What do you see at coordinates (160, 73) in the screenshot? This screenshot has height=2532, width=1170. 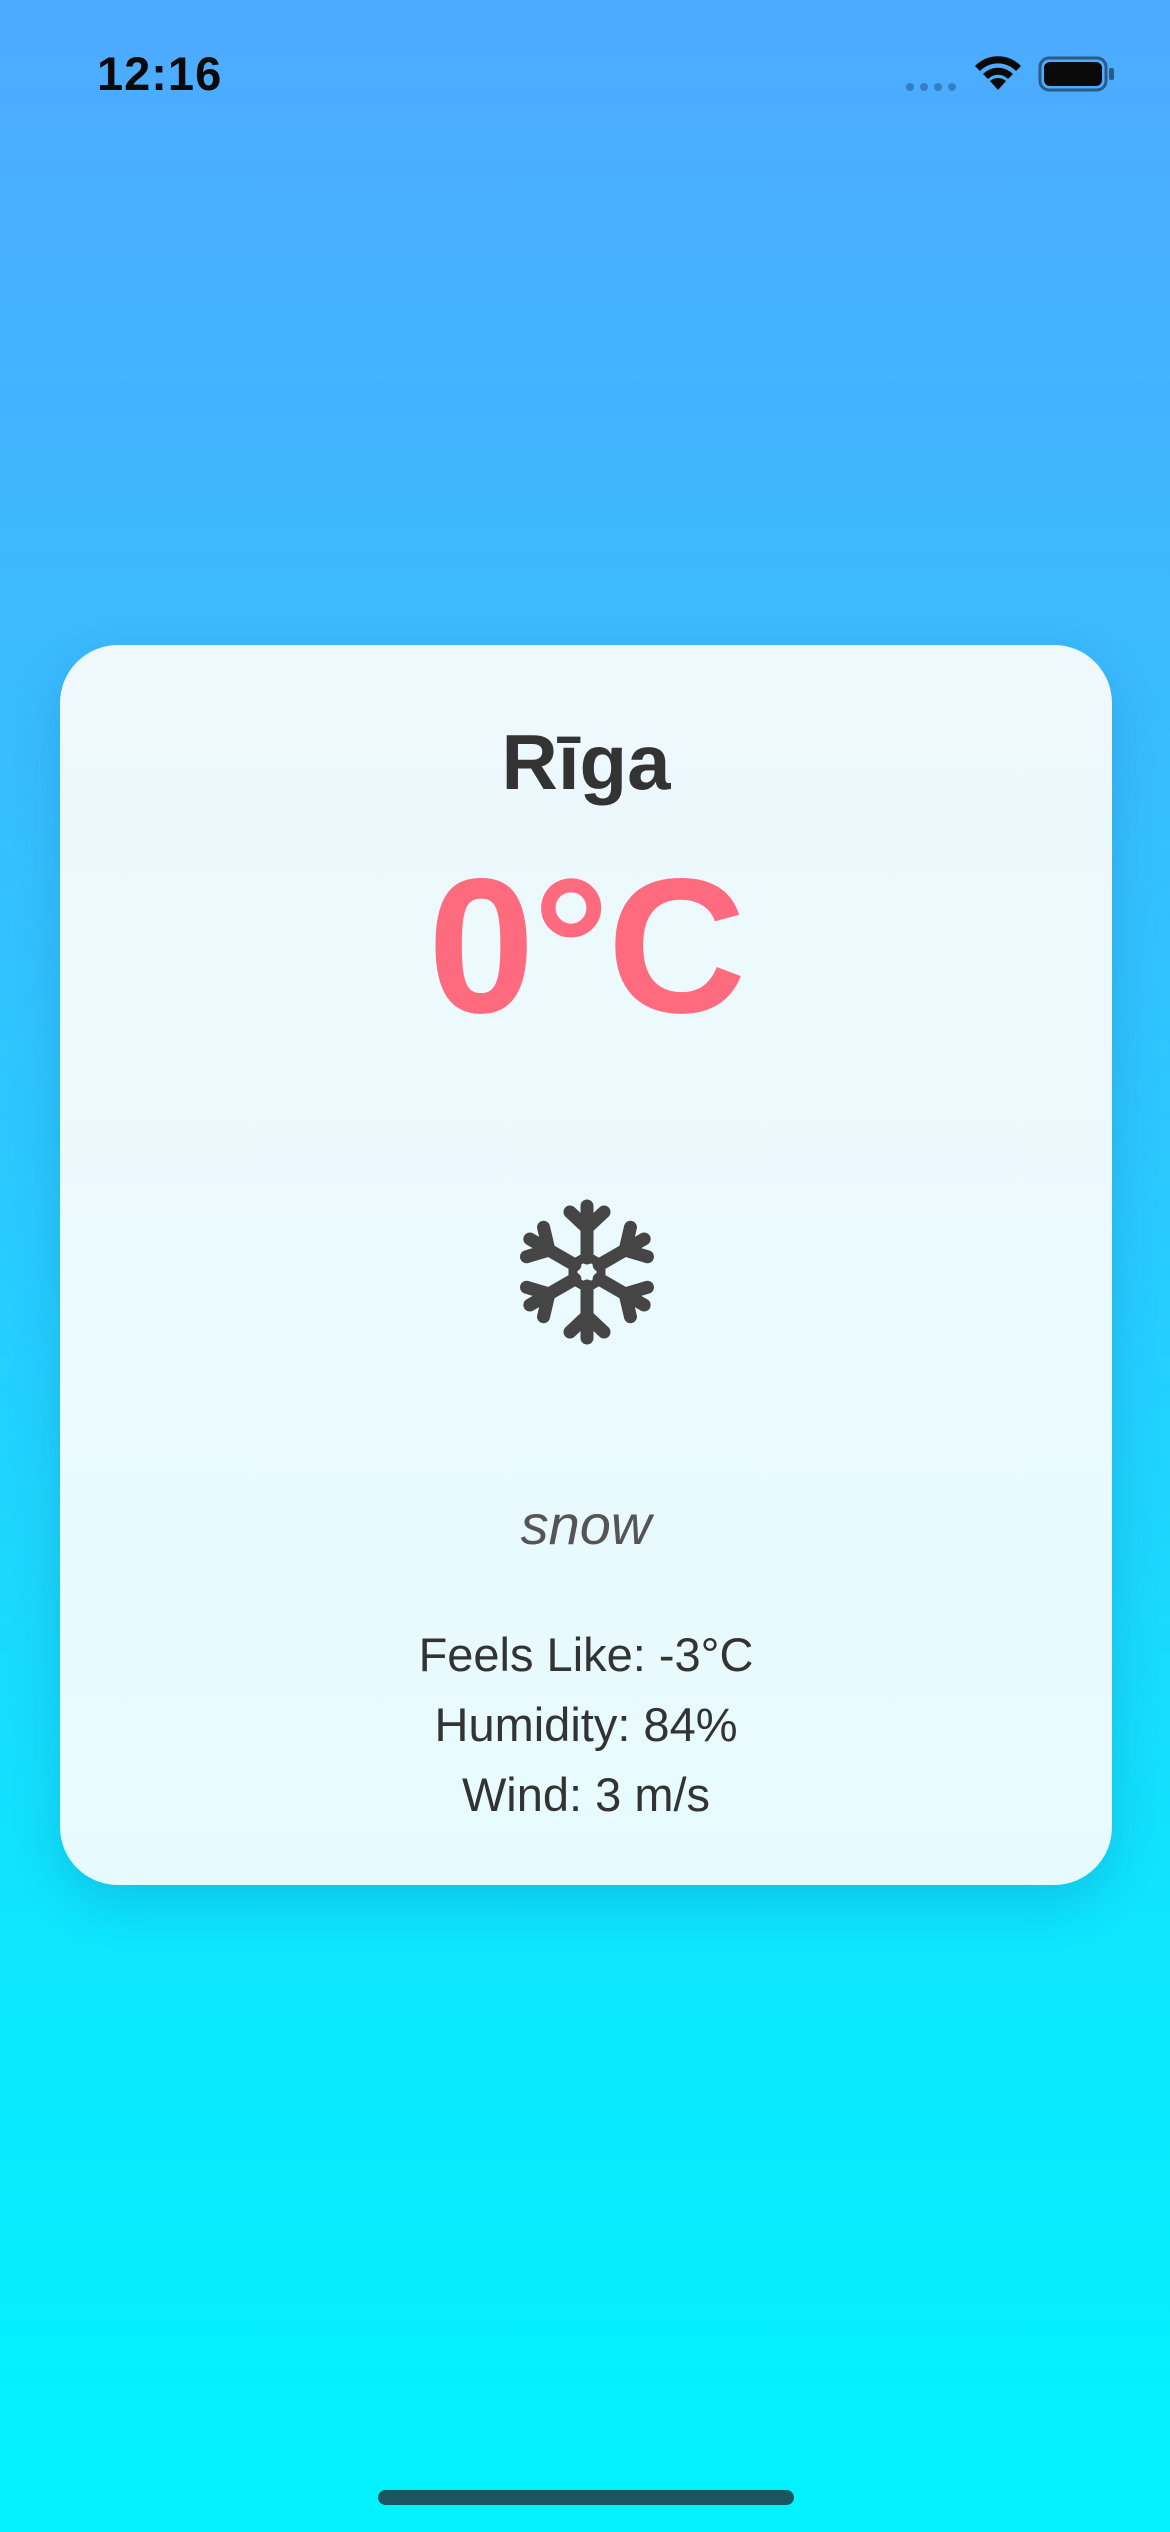 I see `status-time: 12:16` at bounding box center [160, 73].